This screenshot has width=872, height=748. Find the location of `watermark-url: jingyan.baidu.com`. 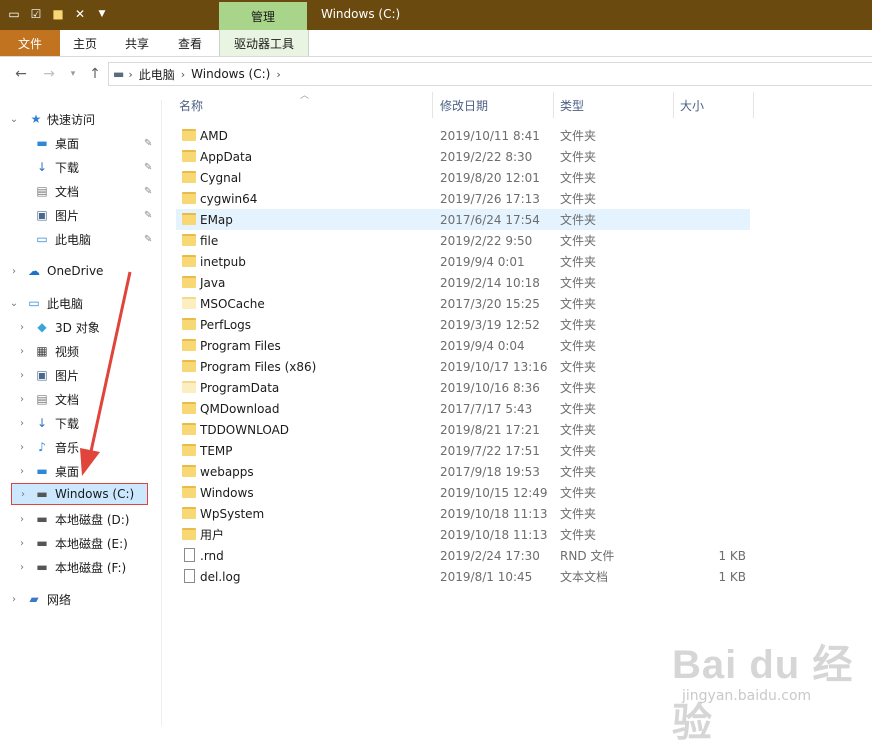

watermark-url: jingyan.baidu.com is located at coordinates (747, 696).